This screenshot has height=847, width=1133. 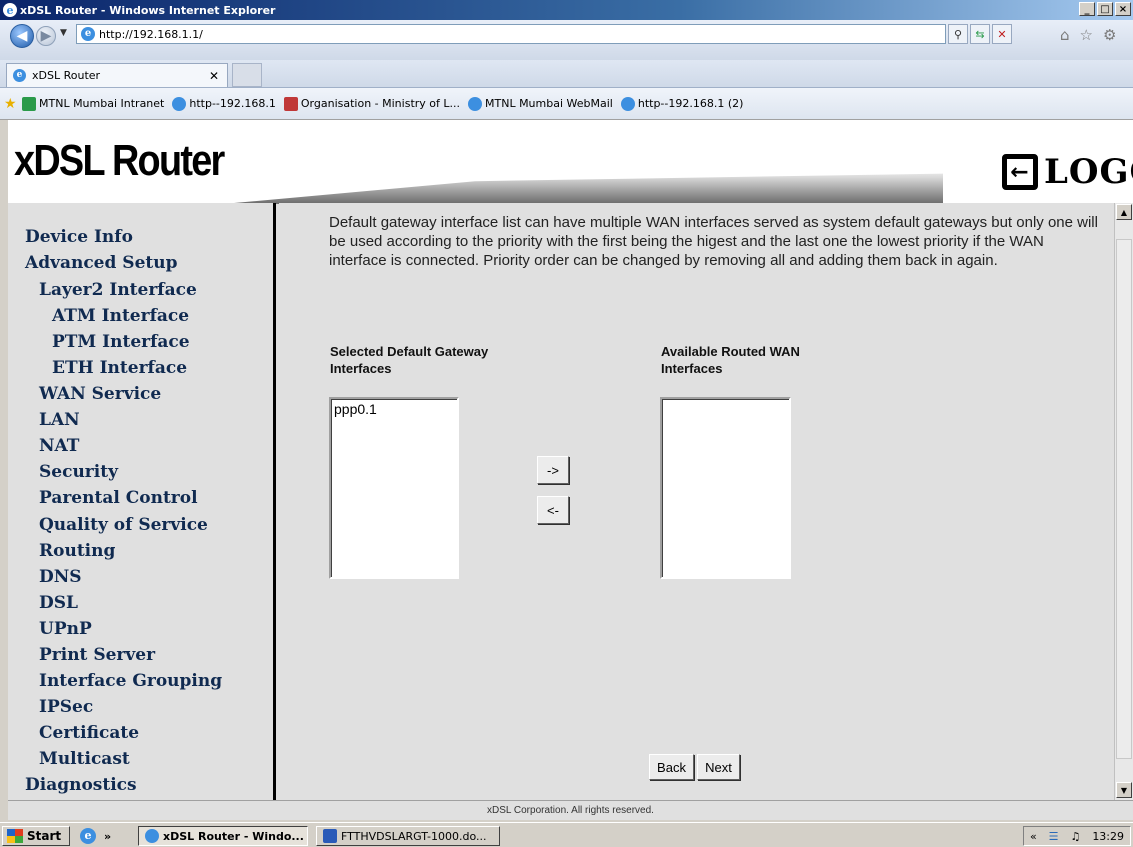 I want to click on available-wan-listbox, so click(x=725, y=488).